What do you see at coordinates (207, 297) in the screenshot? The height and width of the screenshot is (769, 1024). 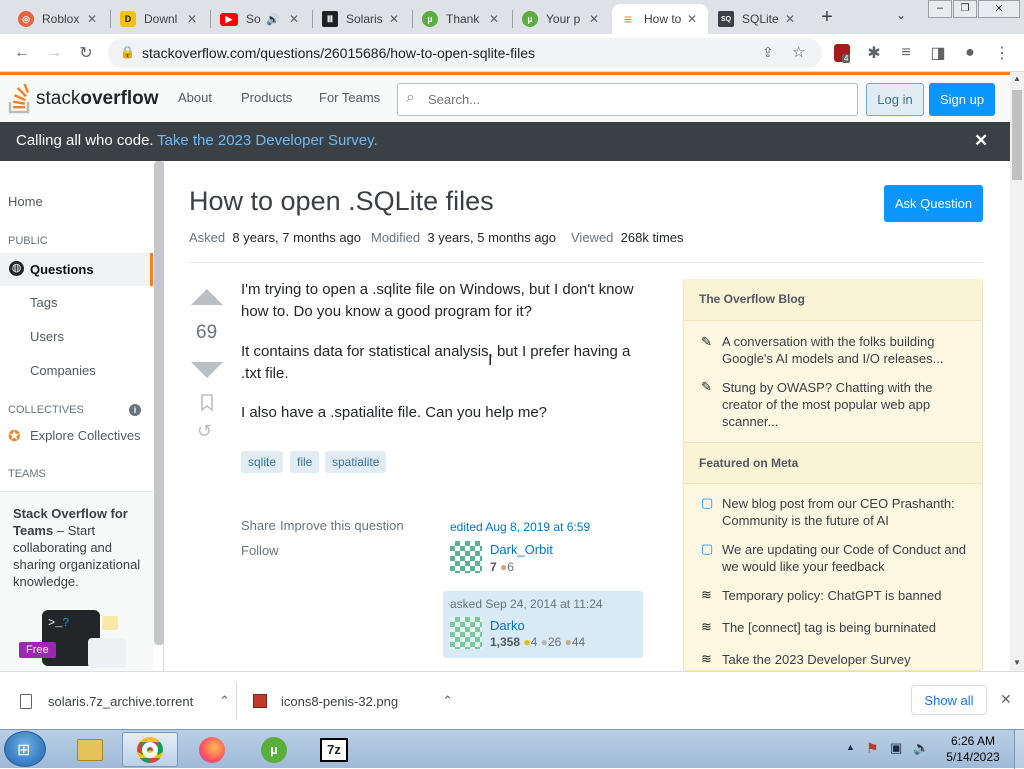 I see `upvote-icon` at bounding box center [207, 297].